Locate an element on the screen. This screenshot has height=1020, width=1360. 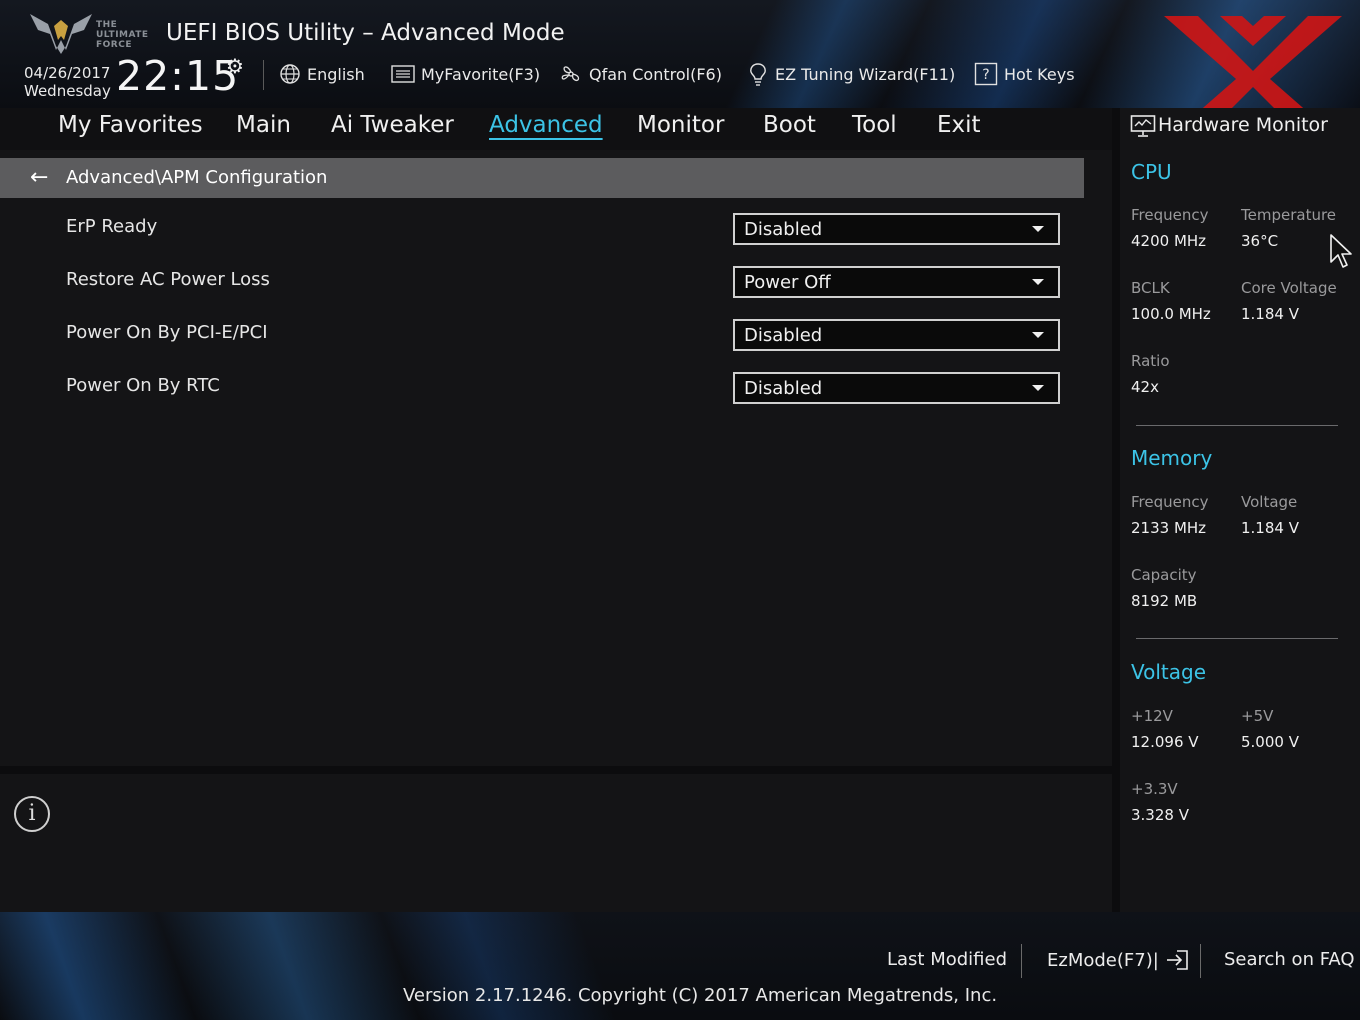
qfan-label: Qfan Control(F6) is located at coordinates (655, 74).